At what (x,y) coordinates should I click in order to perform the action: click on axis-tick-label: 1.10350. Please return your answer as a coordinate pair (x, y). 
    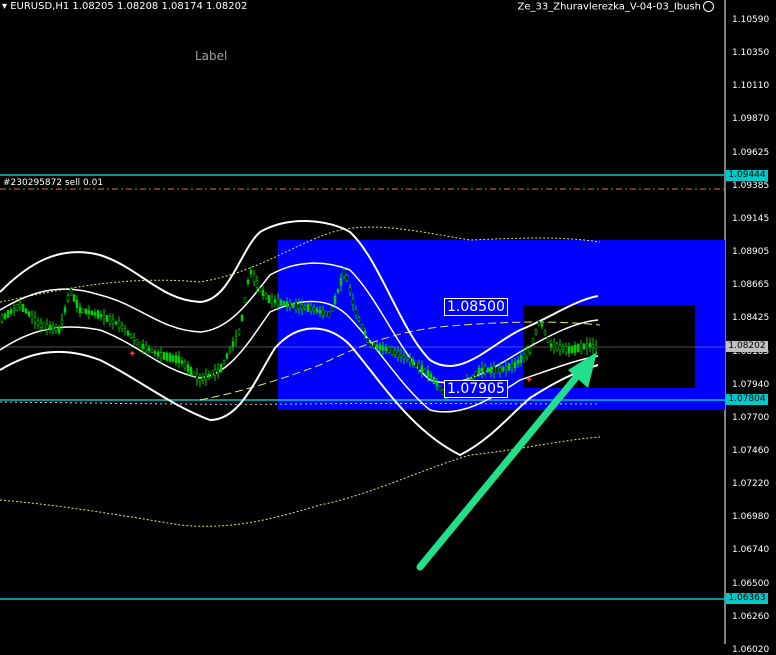
    Looking at the image, I should click on (751, 53).